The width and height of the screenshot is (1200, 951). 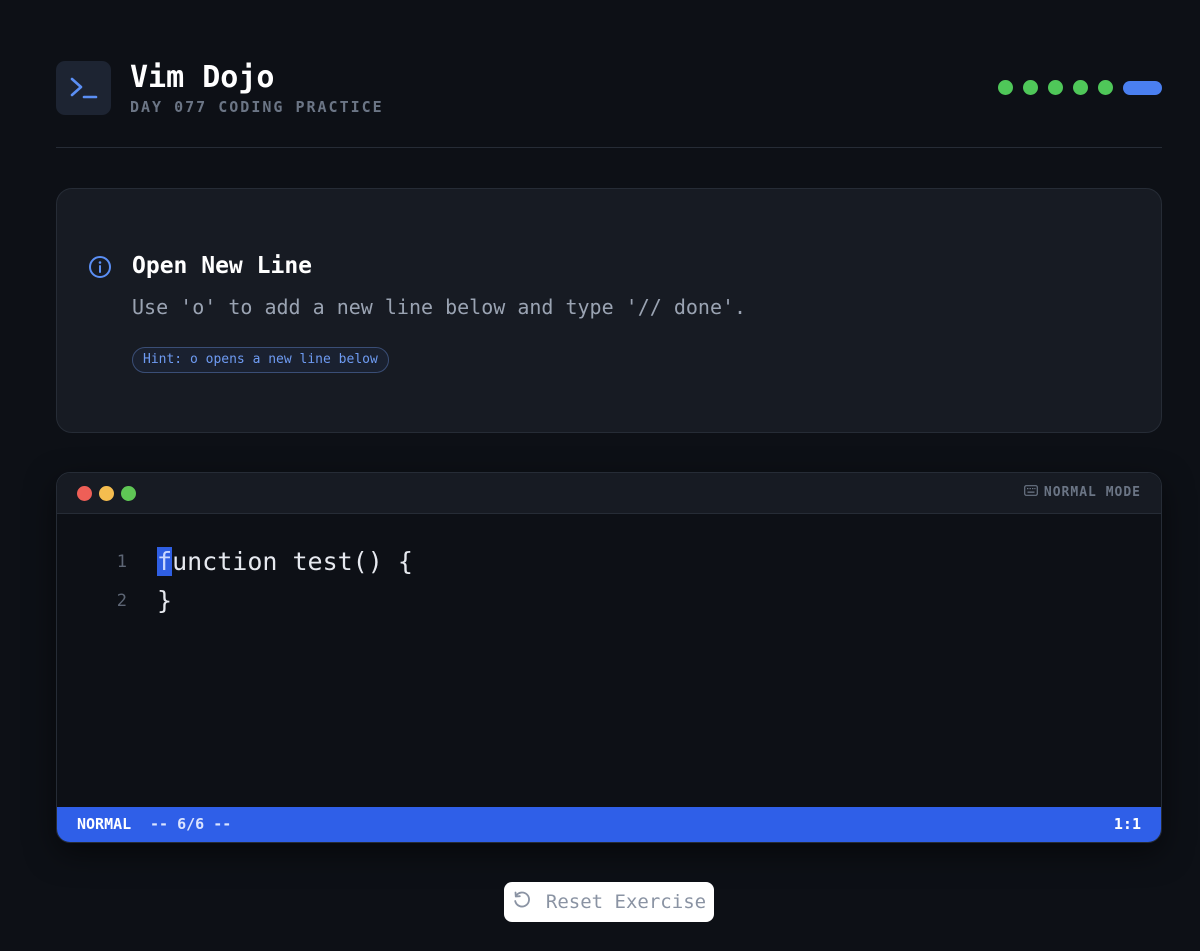 I want to click on rotate-ccw-icon, so click(x=522, y=902).